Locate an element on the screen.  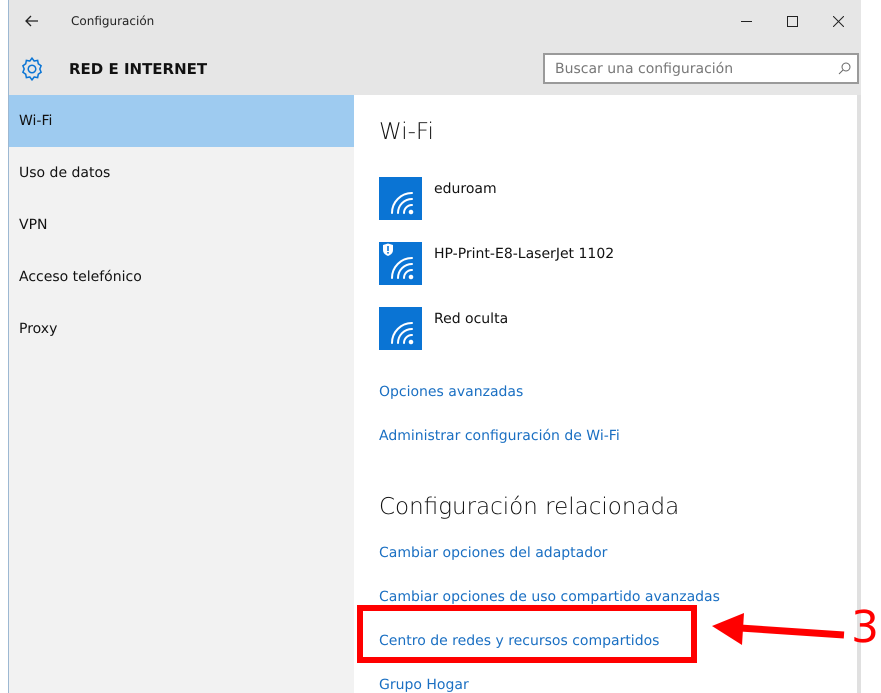
sidebar-item: Proxy is located at coordinates (181, 329).